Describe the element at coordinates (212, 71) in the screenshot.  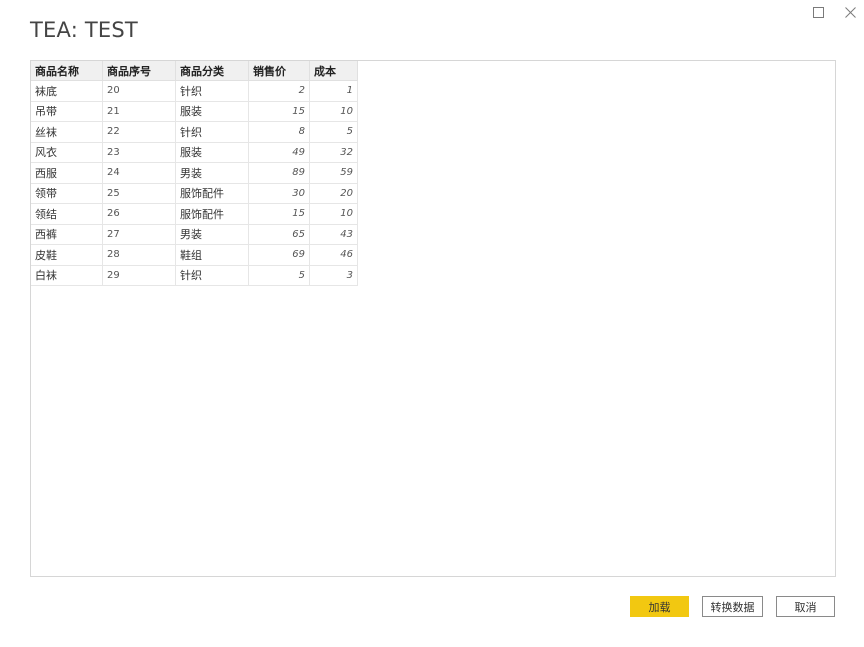
I see `column-header-category: 商品分类` at that location.